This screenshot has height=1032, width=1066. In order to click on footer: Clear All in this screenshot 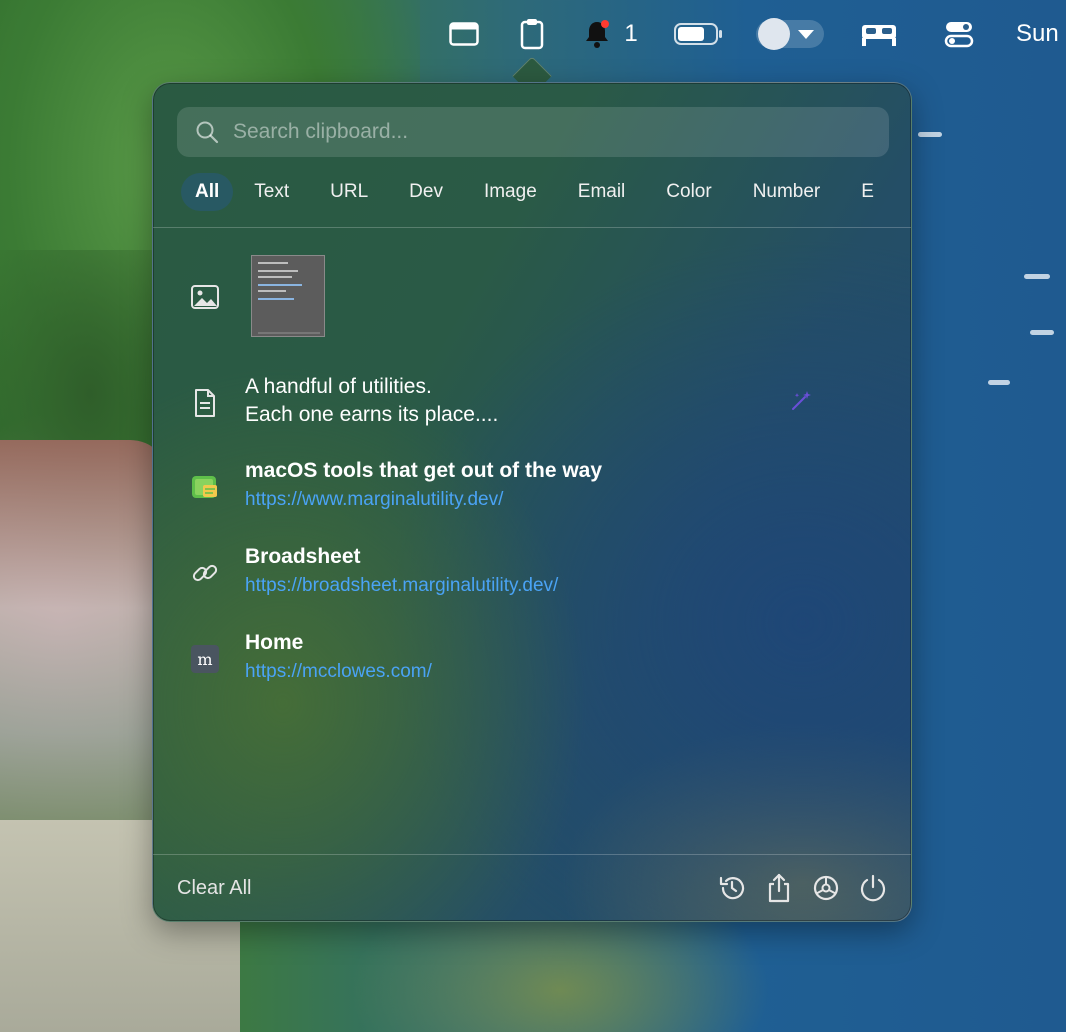, I will do `click(532, 888)`.